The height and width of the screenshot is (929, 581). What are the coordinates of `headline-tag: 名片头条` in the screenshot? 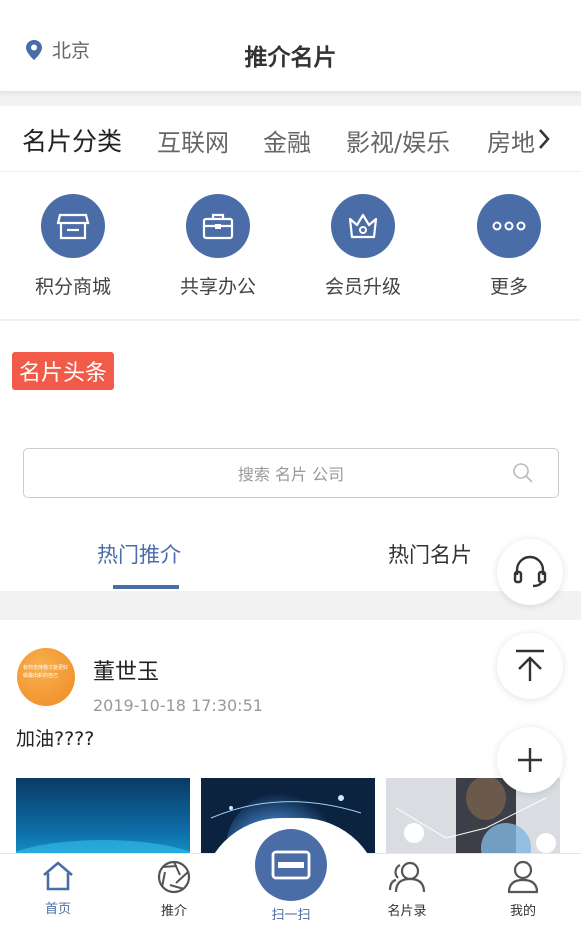 It's located at (63, 371).